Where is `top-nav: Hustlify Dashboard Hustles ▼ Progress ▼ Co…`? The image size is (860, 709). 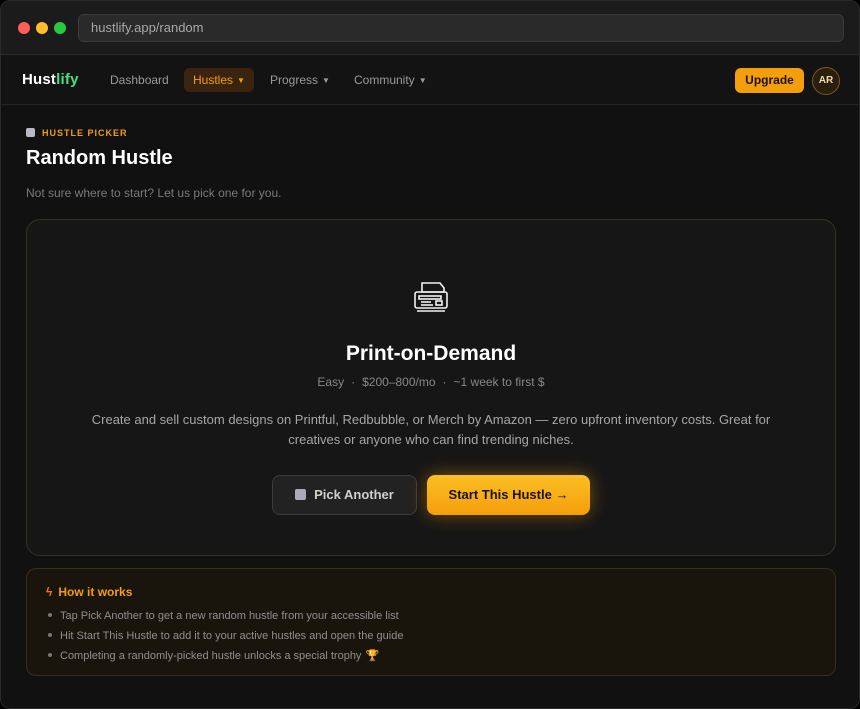 top-nav: Hustlify Dashboard Hustles ▼ Progress ▼ Co… is located at coordinates (430, 80).